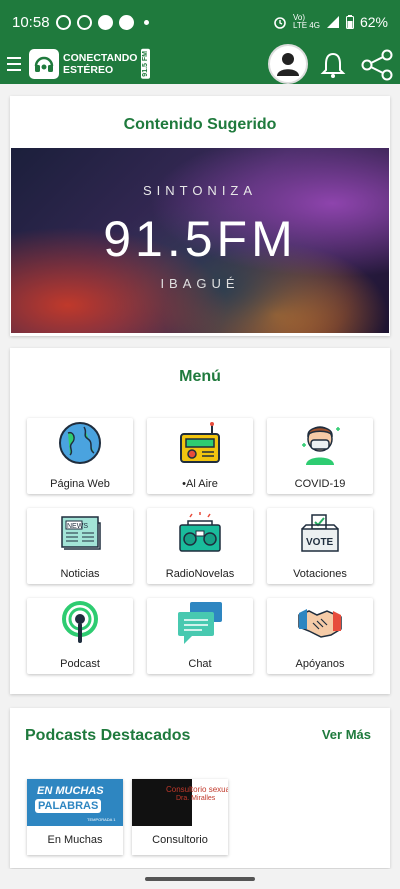 The width and height of the screenshot is (400, 889). Describe the element at coordinates (200, 443) in the screenshot. I see `radio-icon` at that location.